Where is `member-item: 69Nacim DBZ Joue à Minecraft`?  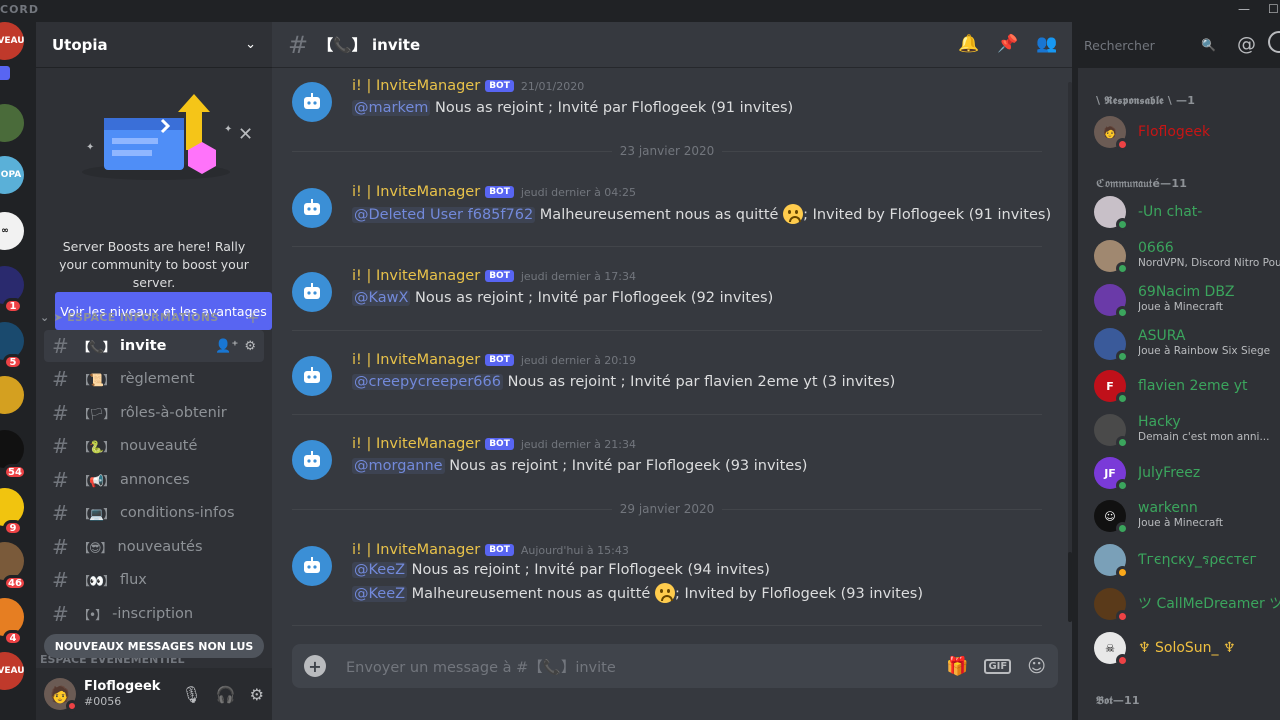 member-item: 69Nacim DBZ Joue à Minecraft is located at coordinates (1187, 300).